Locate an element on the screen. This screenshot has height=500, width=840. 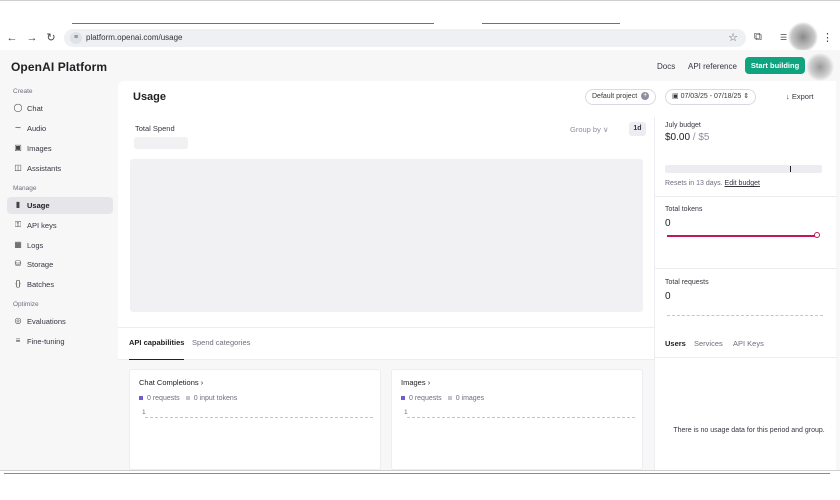
address-bar: ≡ platform.openai.com/usage ☆ is located at coordinates (405, 38).